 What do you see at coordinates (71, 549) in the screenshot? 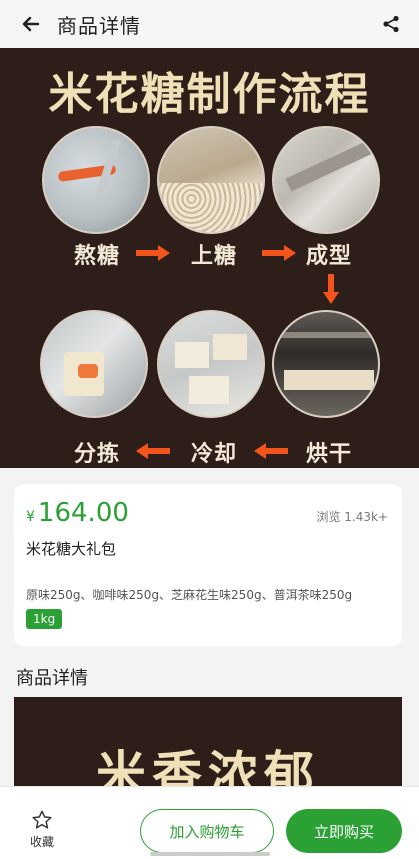
I see `product-name: 米花糖大礼包` at bounding box center [71, 549].